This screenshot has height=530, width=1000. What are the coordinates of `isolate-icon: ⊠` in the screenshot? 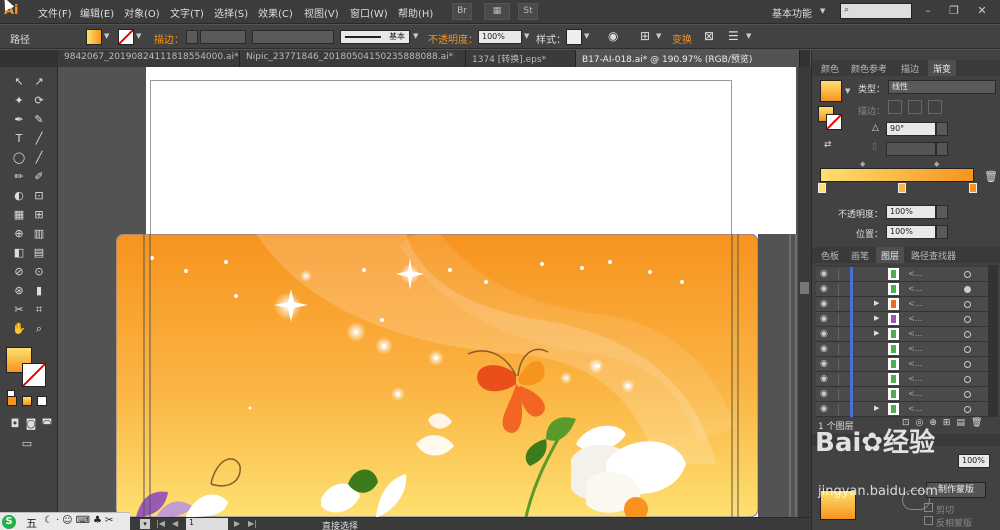 It's located at (709, 36).